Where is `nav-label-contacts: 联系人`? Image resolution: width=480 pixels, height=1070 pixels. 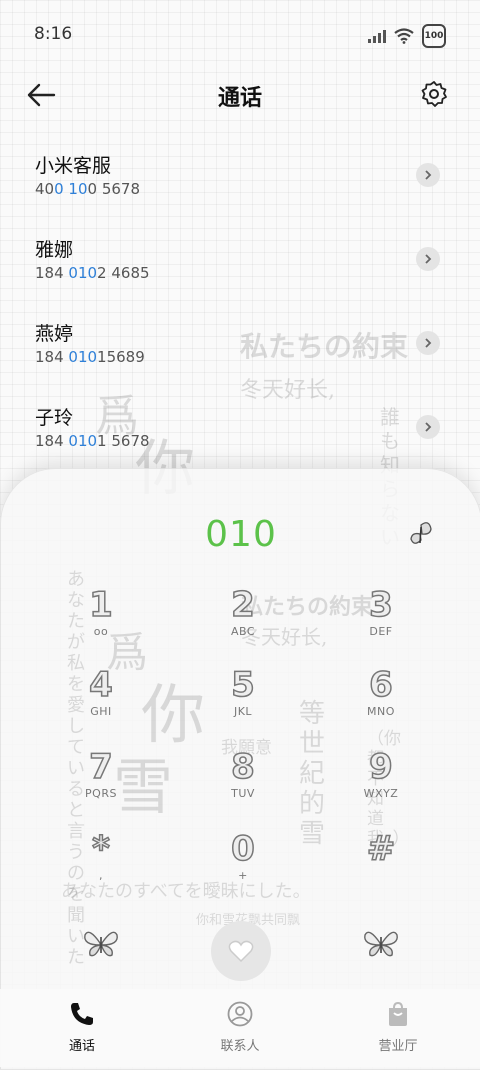 nav-label-contacts: 联系人 is located at coordinates (240, 1046).